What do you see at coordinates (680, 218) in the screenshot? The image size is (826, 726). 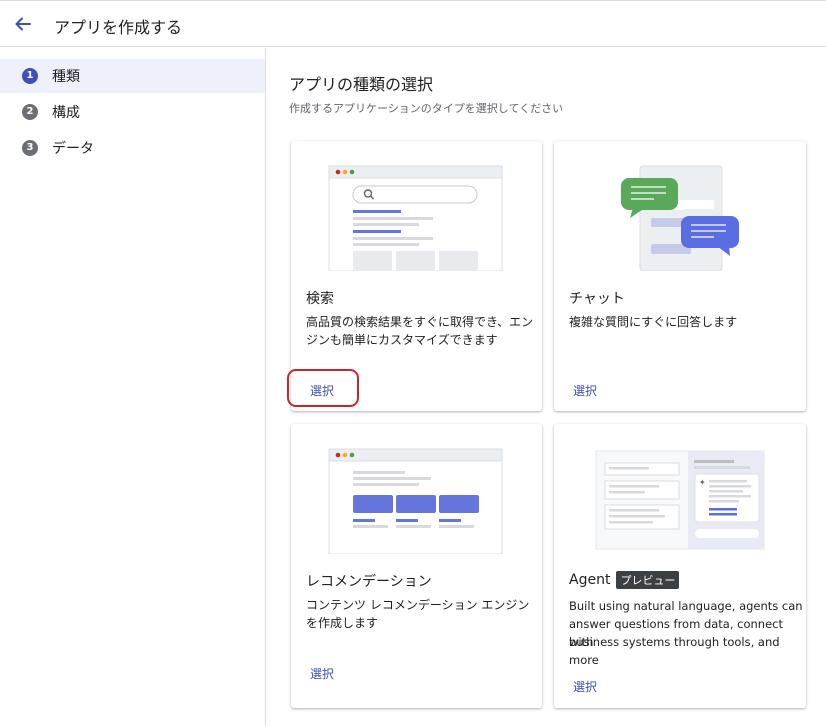 I see `chat-illustration` at bounding box center [680, 218].